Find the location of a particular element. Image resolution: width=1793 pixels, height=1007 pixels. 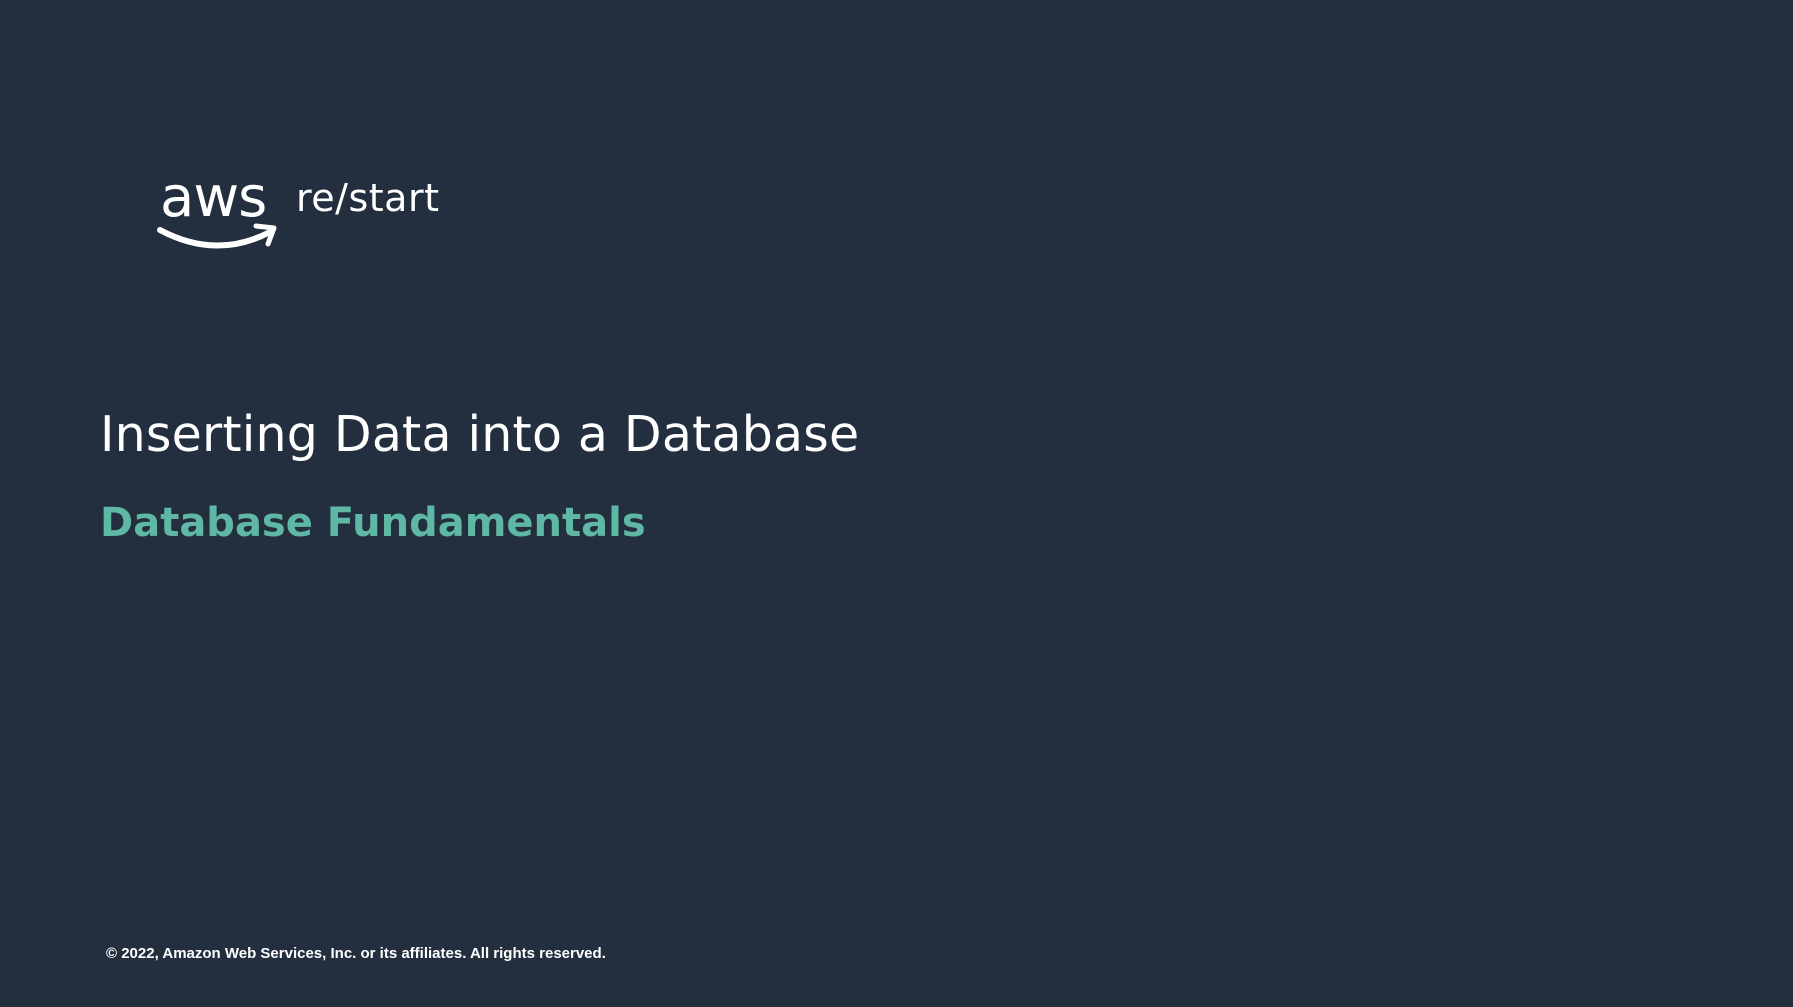

aws-restart-logo: aws re/start is located at coordinates (301, 213).